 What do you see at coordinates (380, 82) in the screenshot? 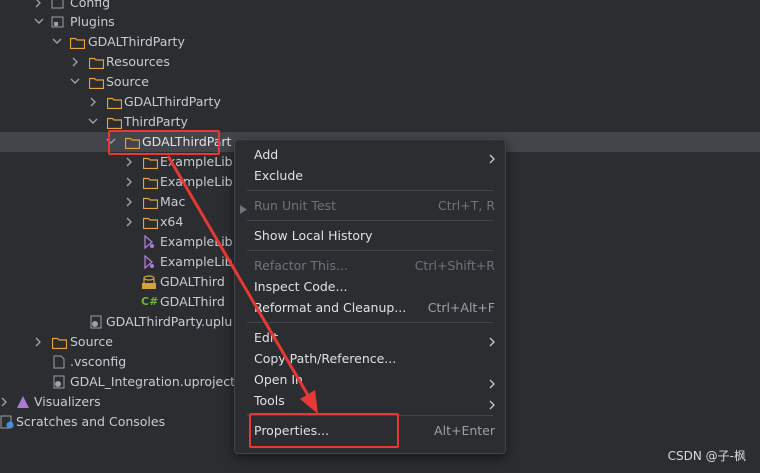
I see `tree-item-source: Source` at bounding box center [380, 82].